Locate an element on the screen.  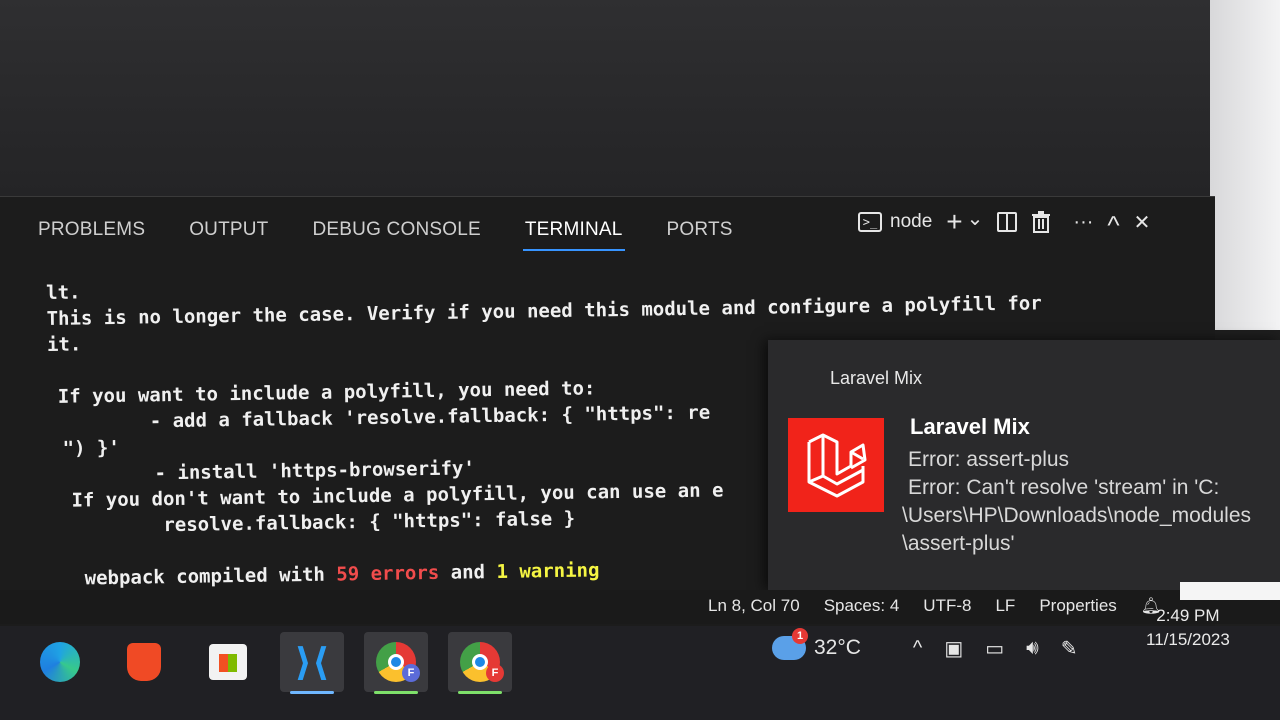
laravel-logo-icon is located at coordinates (836, 465).